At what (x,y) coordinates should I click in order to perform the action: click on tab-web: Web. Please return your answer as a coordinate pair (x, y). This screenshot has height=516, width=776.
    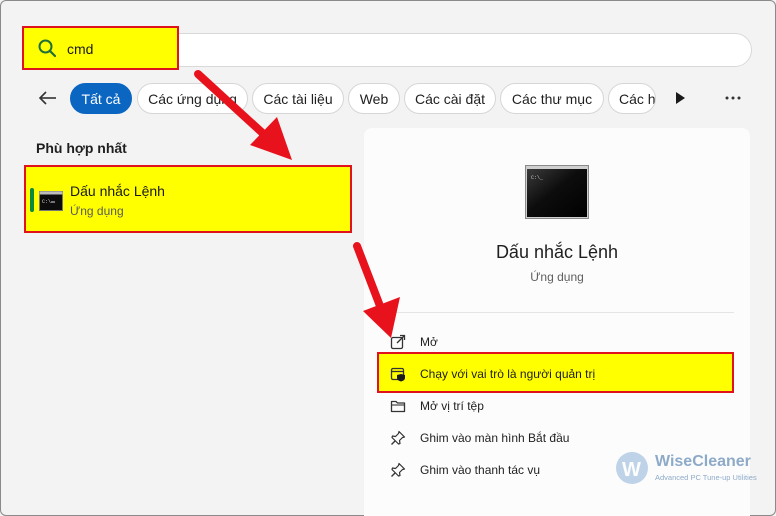
    Looking at the image, I should click on (374, 98).